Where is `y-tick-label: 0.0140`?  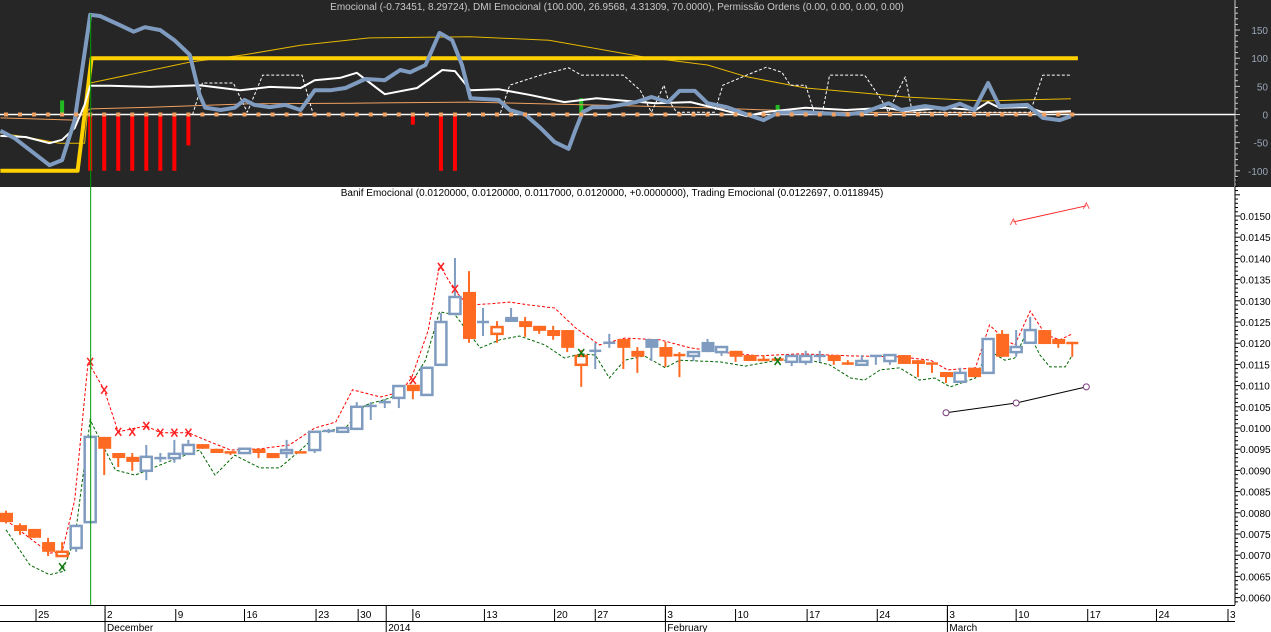 y-tick-label: 0.0140 is located at coordinates (1255, 259).